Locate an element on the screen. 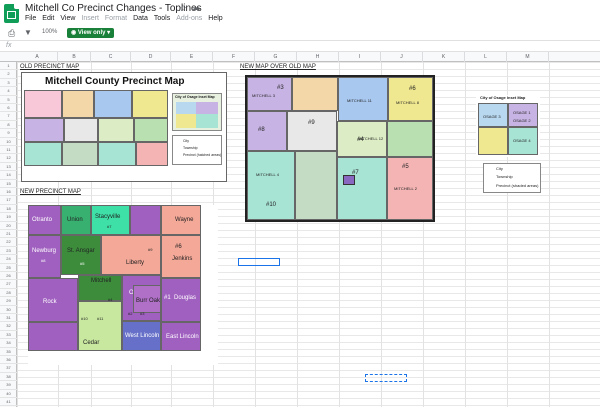 The width and height of the screenshot is (600, 407). row-header-13: 13 is located at coordinates (8, 167).